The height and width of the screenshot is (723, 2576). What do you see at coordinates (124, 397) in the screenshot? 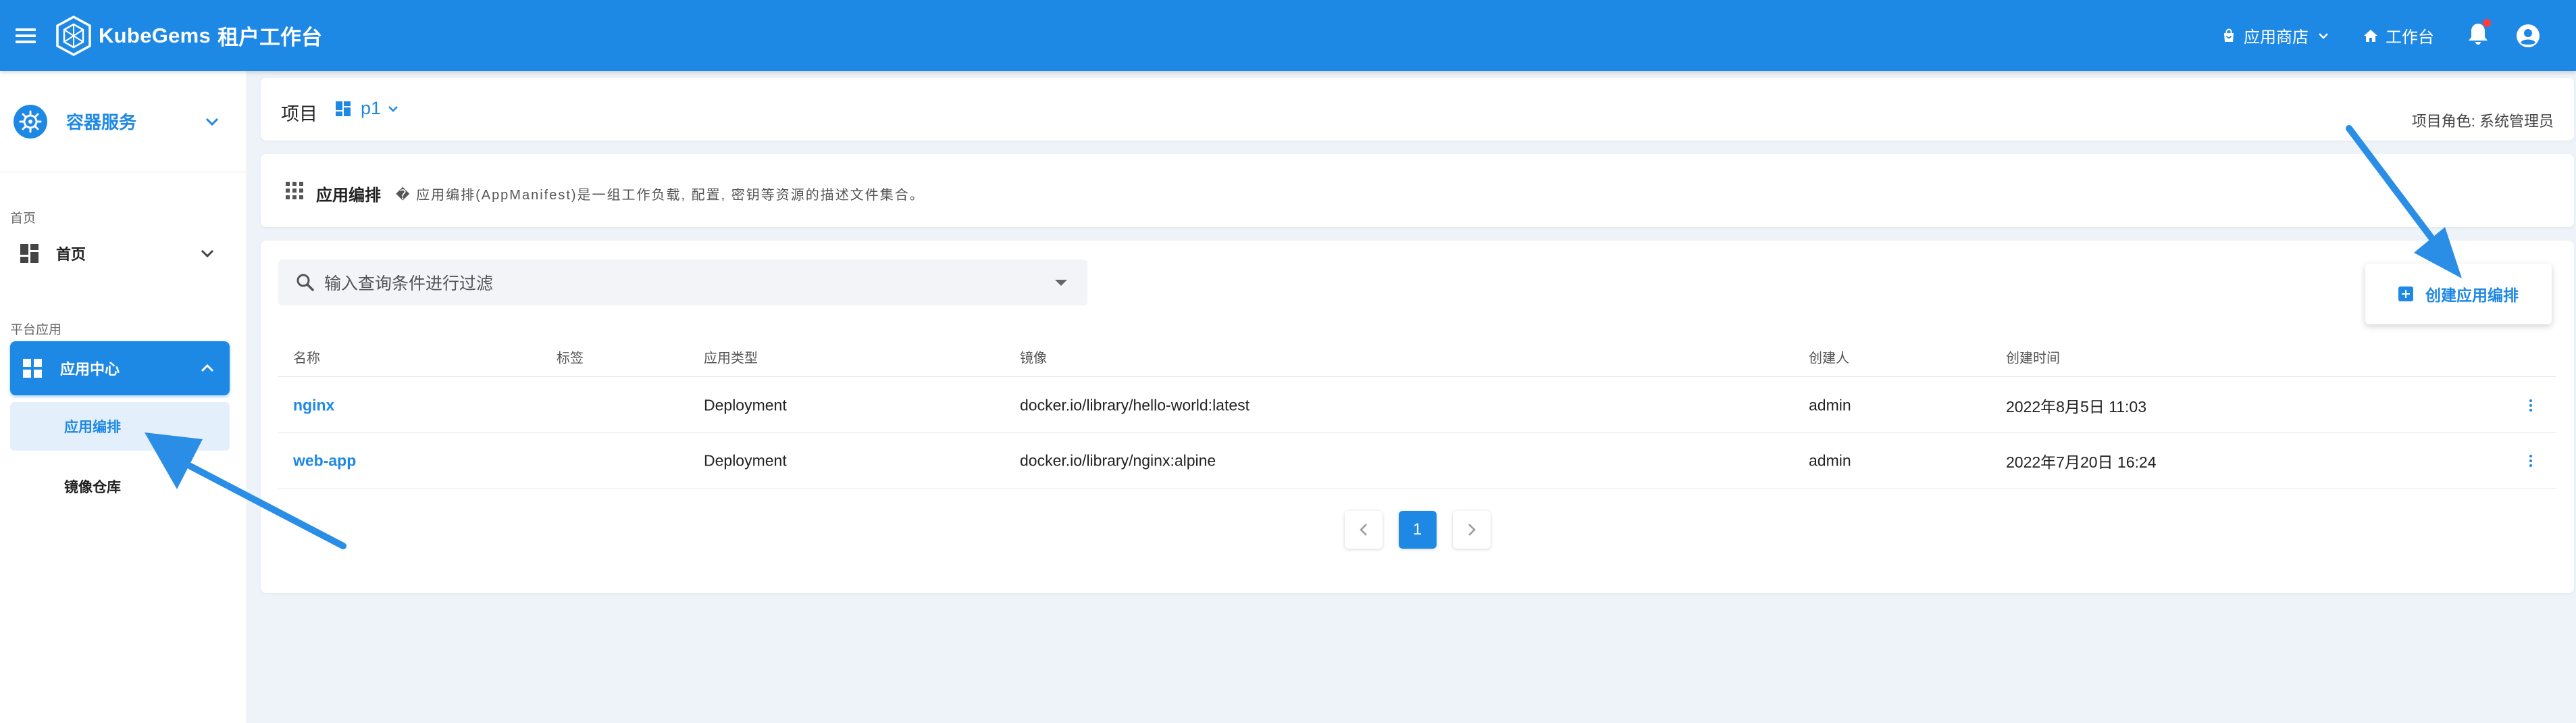
I see `sidebar: 容器服务 首页 首页 平台应用 应用中心 应用编排 镜像仓库` at bounding box center [124, 397].